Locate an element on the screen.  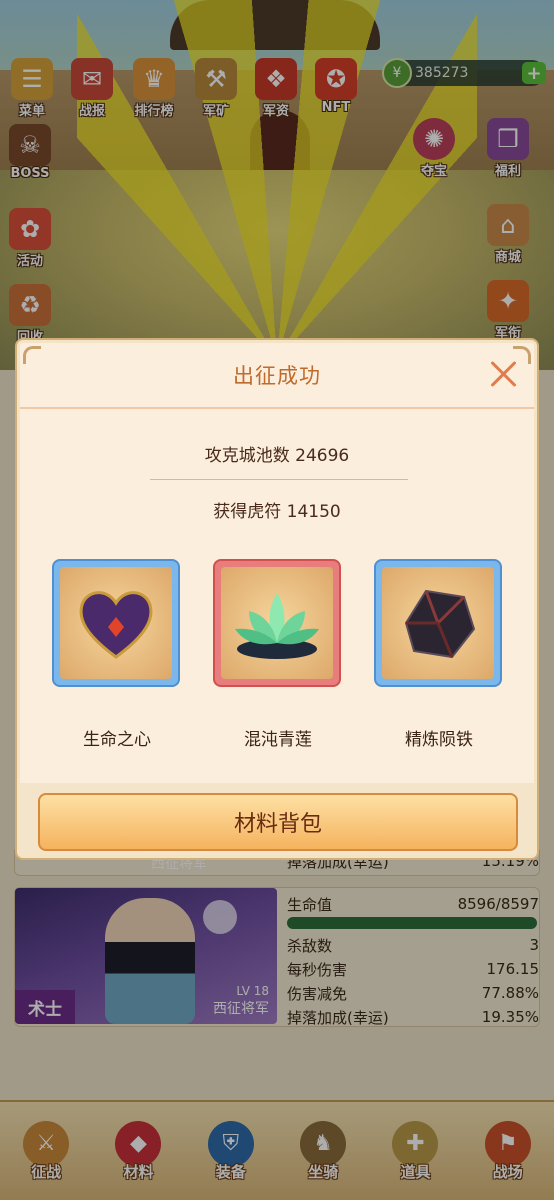
reward-item-meteor-iron: 精炼陨铁 is located at coordinates (439, 654).